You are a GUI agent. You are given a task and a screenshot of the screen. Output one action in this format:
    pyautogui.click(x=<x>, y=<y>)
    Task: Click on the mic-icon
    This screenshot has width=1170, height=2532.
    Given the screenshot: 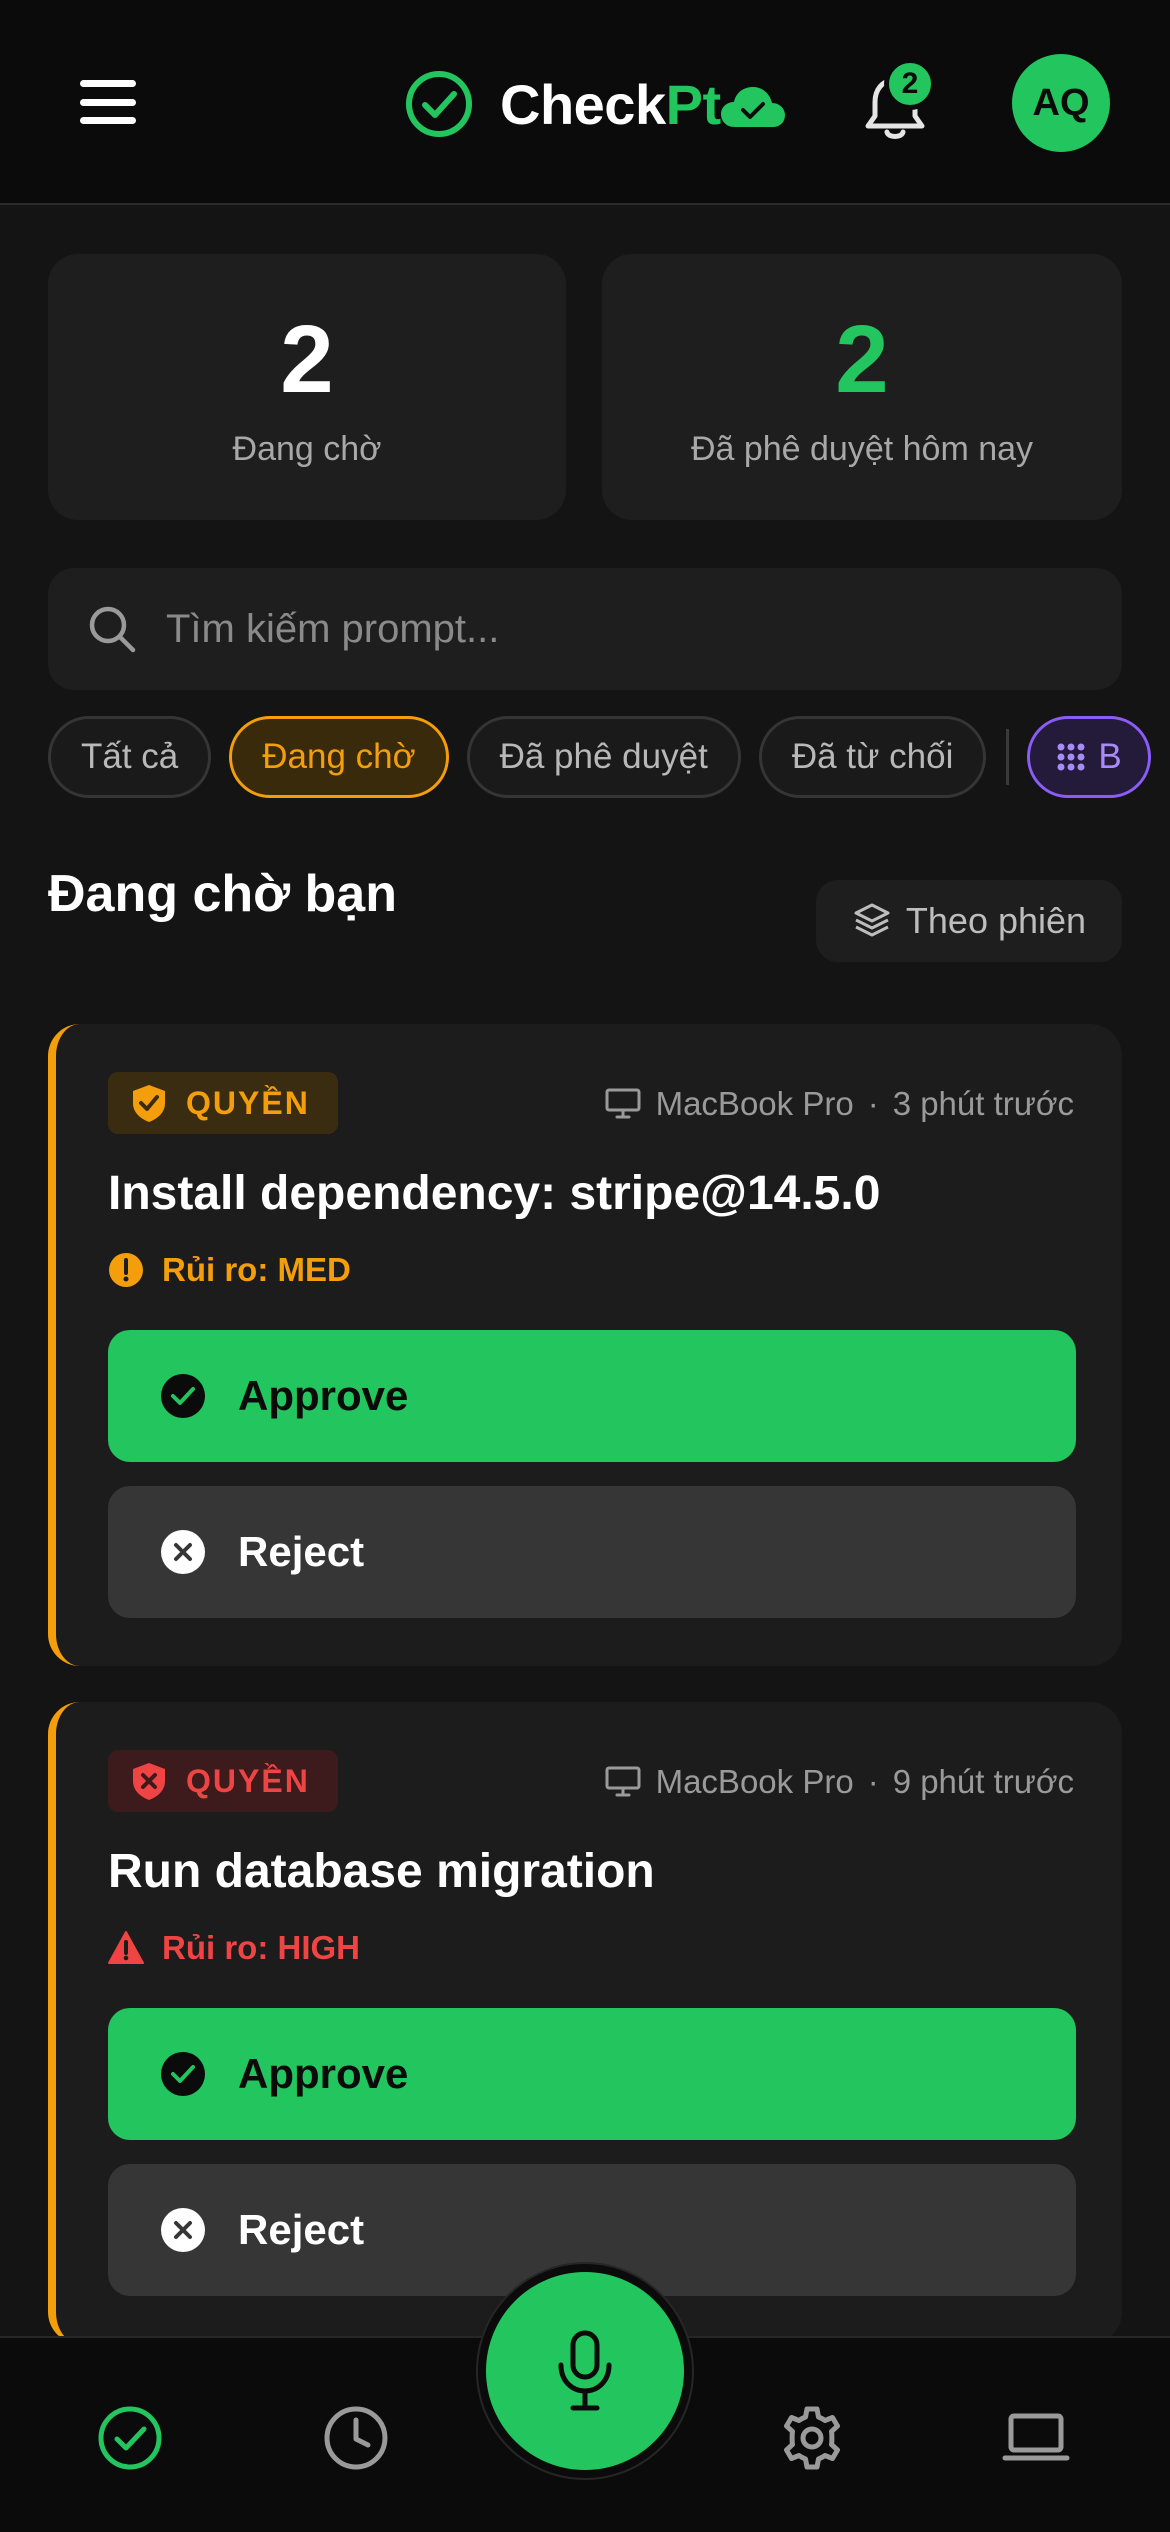 What is the action you would take?
    pyautogui.click(x=585, y=2370)
    